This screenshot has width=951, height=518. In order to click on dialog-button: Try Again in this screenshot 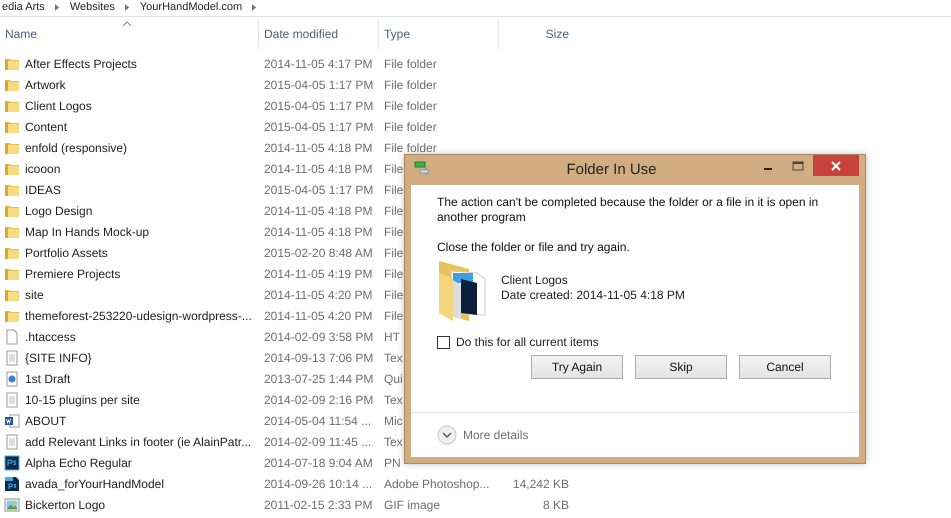, I will do `click(577, 367)`.